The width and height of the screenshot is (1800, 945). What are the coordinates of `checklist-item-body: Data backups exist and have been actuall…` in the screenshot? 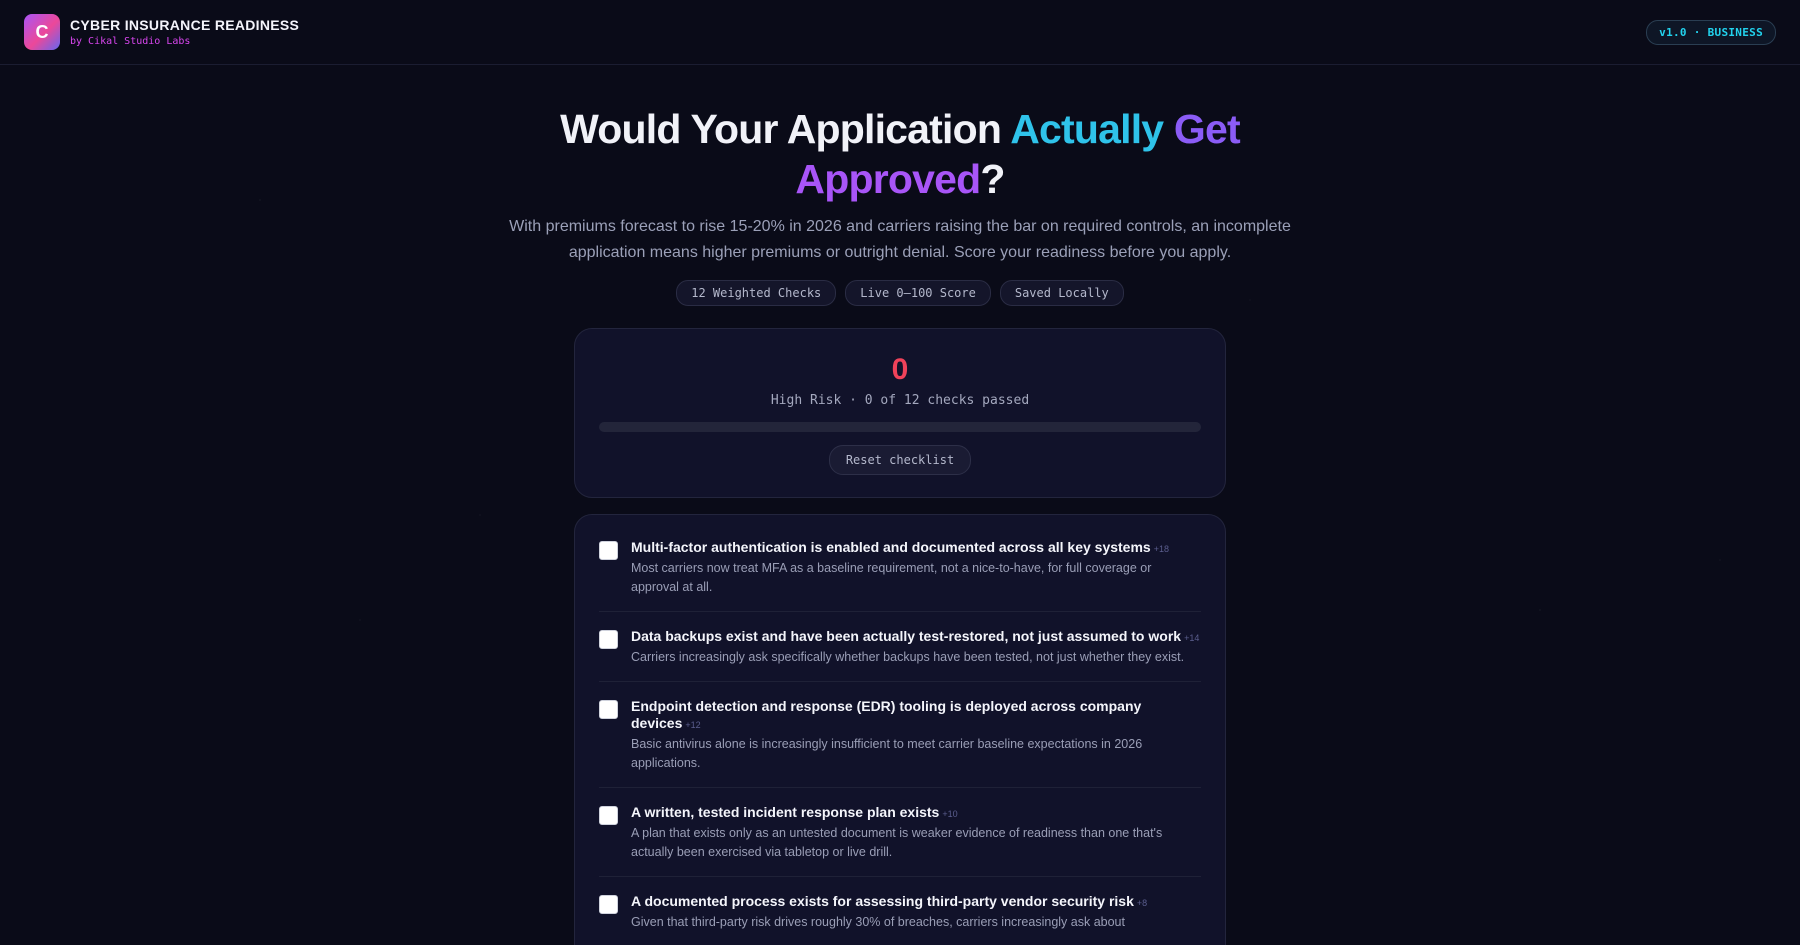 It's located at (916, 647).